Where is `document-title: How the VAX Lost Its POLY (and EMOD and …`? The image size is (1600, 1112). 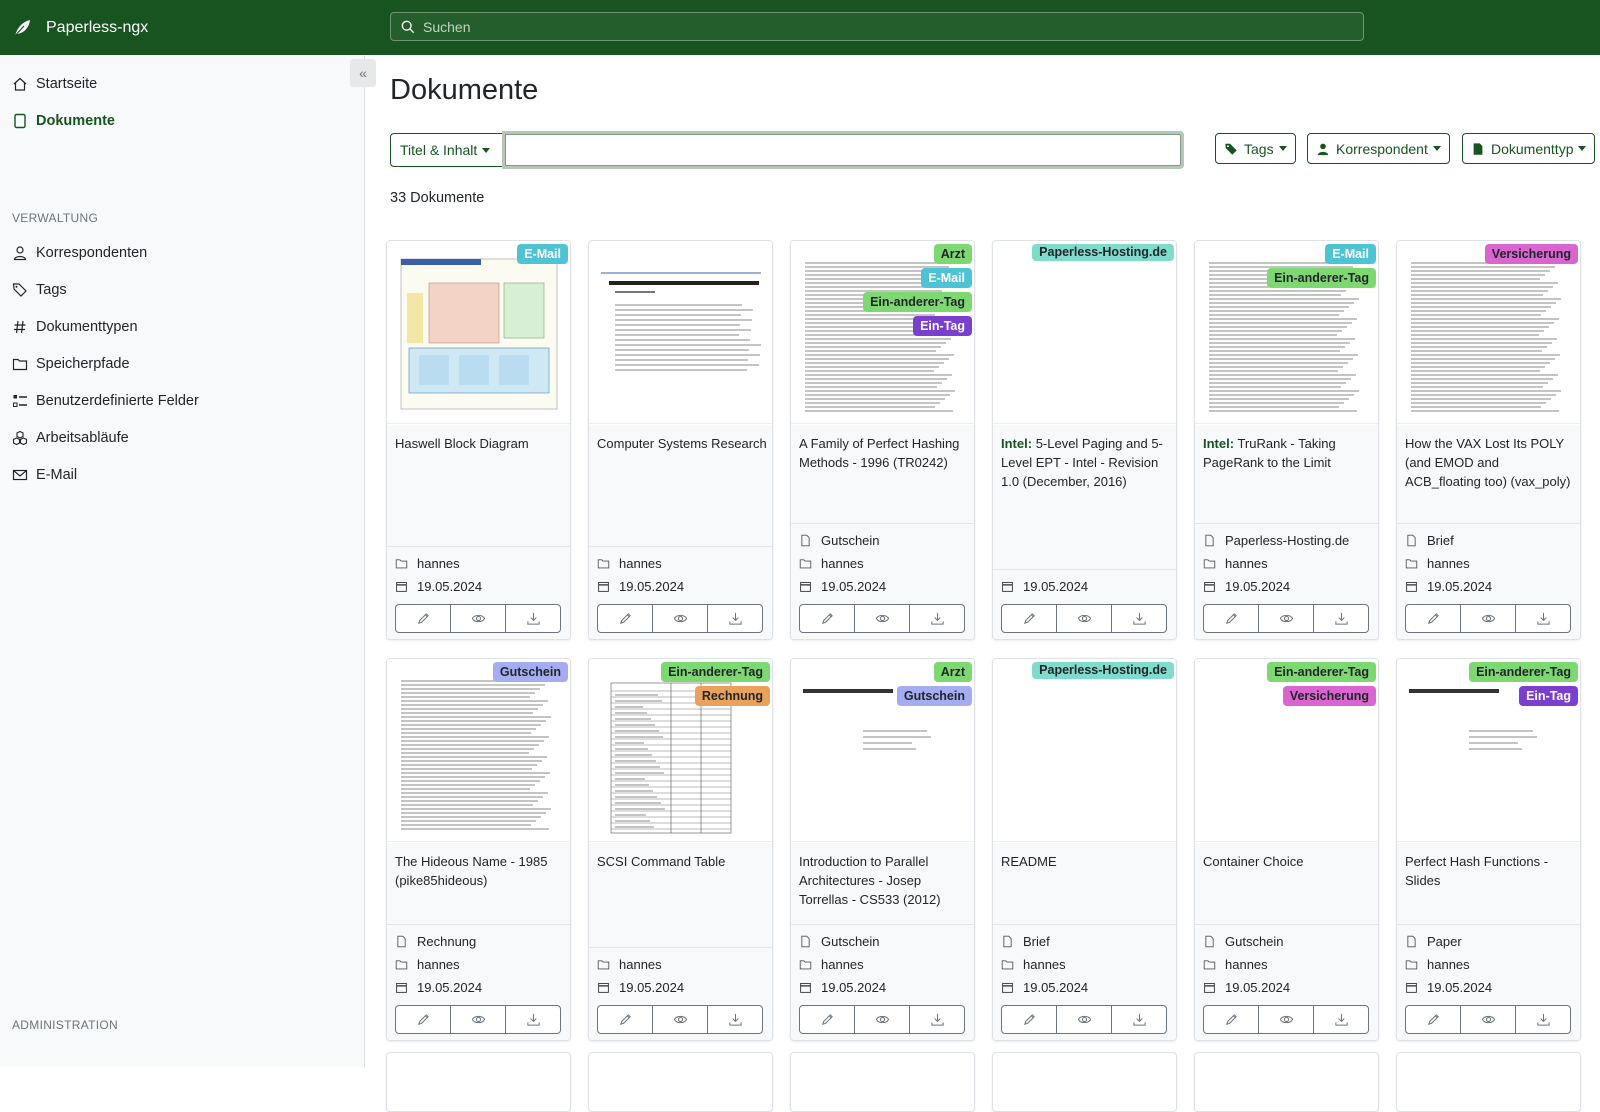 document-title: How the VAX Lost Its POLY (and EMOD and … is located at coordinates (1491, 462).